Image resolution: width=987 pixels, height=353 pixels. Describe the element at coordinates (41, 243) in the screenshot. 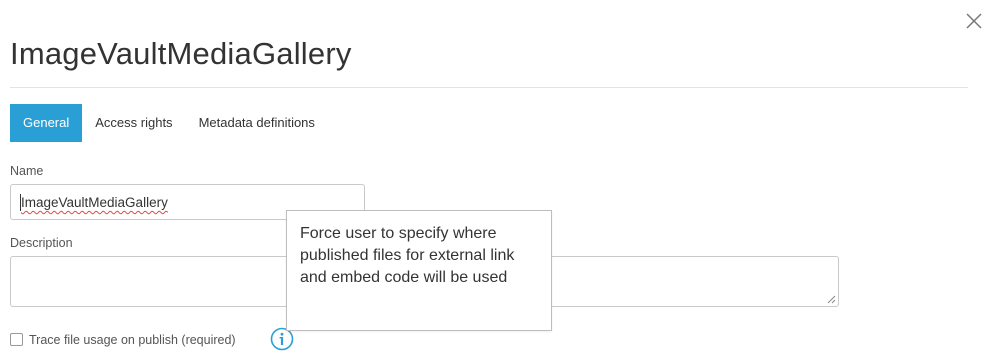

I see `description-label: Description` at that location.